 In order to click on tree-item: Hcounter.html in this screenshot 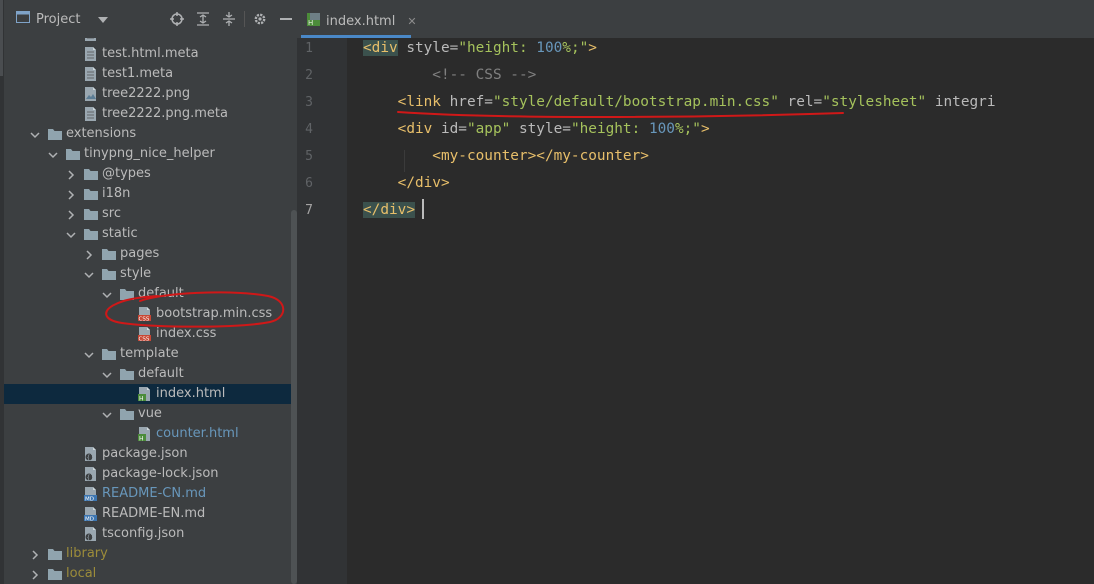, I will do `click(150, 434)`.